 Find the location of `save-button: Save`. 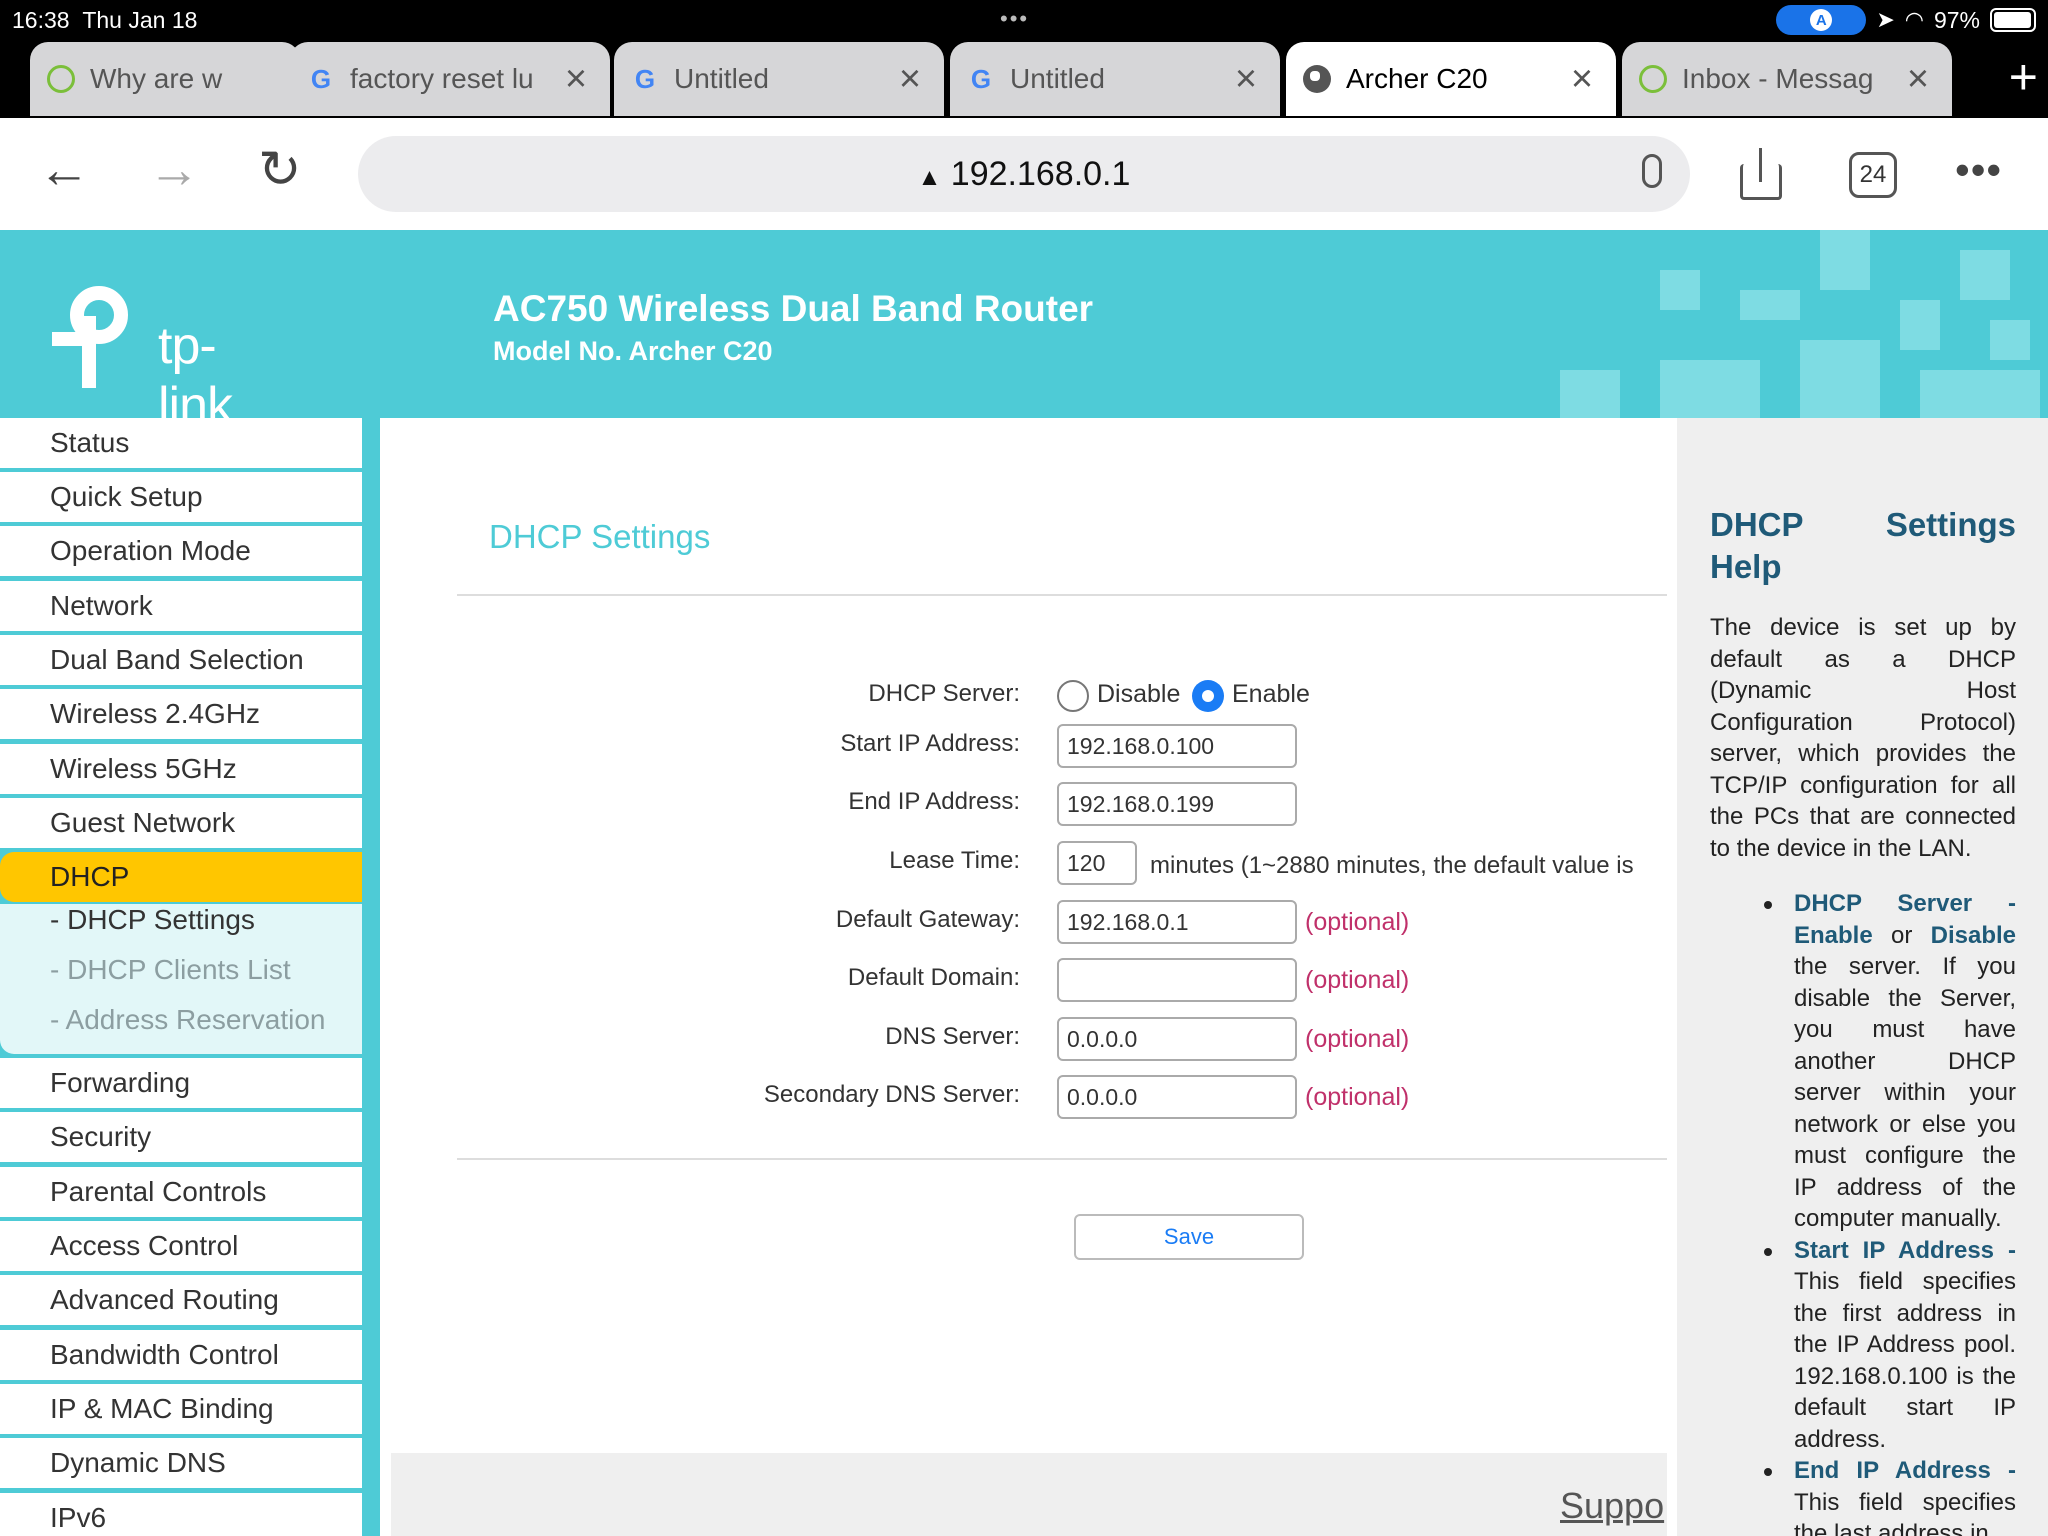

save-button: Save is located at coordinates (1189, 1237).